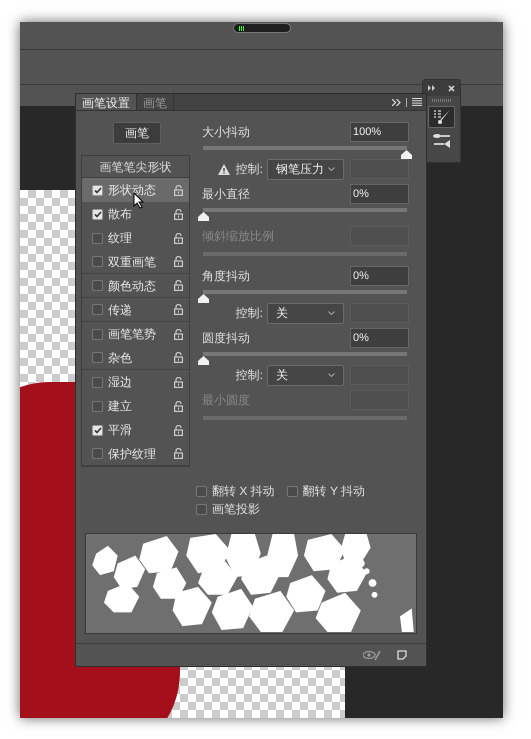 The height and width of the screenshot is (739, 531). I want to click on status-pill, so click(261, 28).